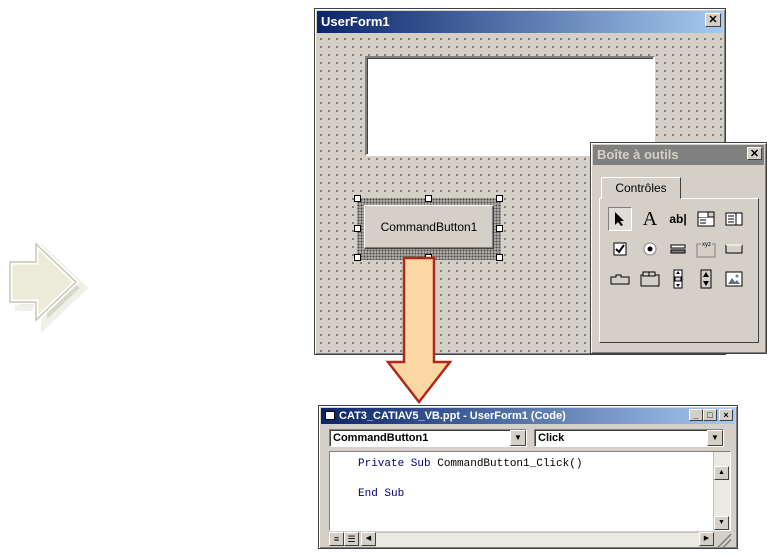 Image resolution: width=767 pixels, height=555 pixels. I want to click on toolbox-close-button: ✕, so click(754, 153).